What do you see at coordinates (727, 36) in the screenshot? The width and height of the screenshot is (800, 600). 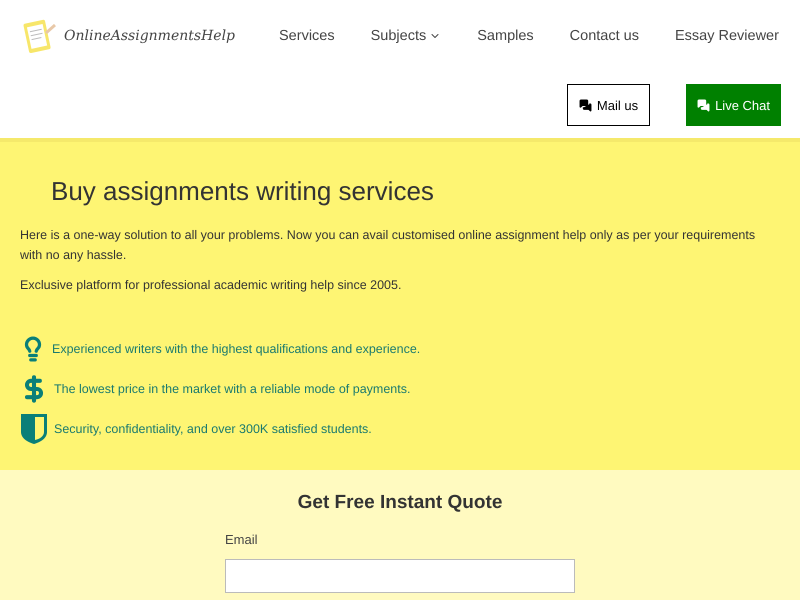 I see `nav-link: Essay Reviewer` at bounding box center [727, 36].